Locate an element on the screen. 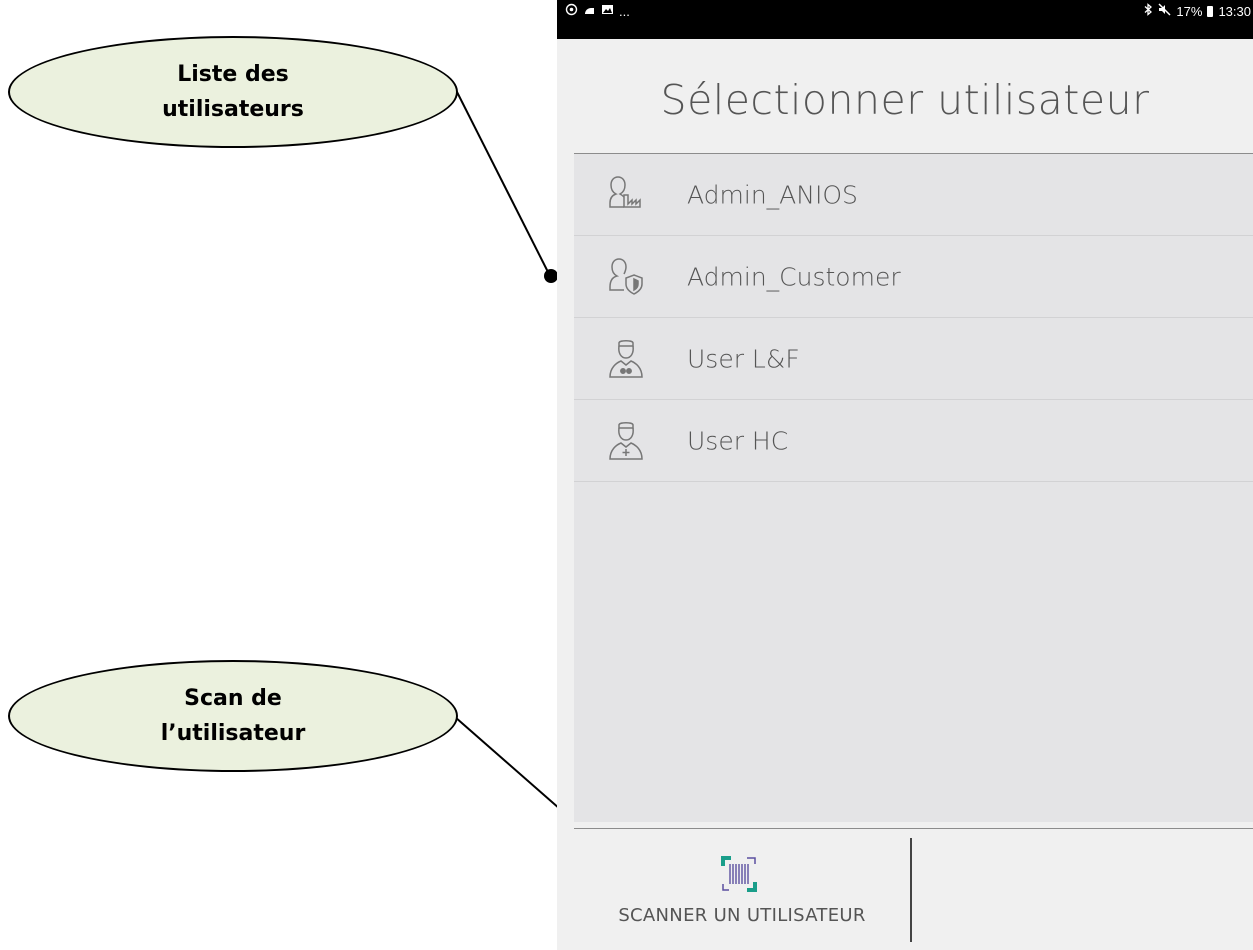 This screenshot has width=1253, height=950. user-name: User L&F is located at coordinates (743, 358).